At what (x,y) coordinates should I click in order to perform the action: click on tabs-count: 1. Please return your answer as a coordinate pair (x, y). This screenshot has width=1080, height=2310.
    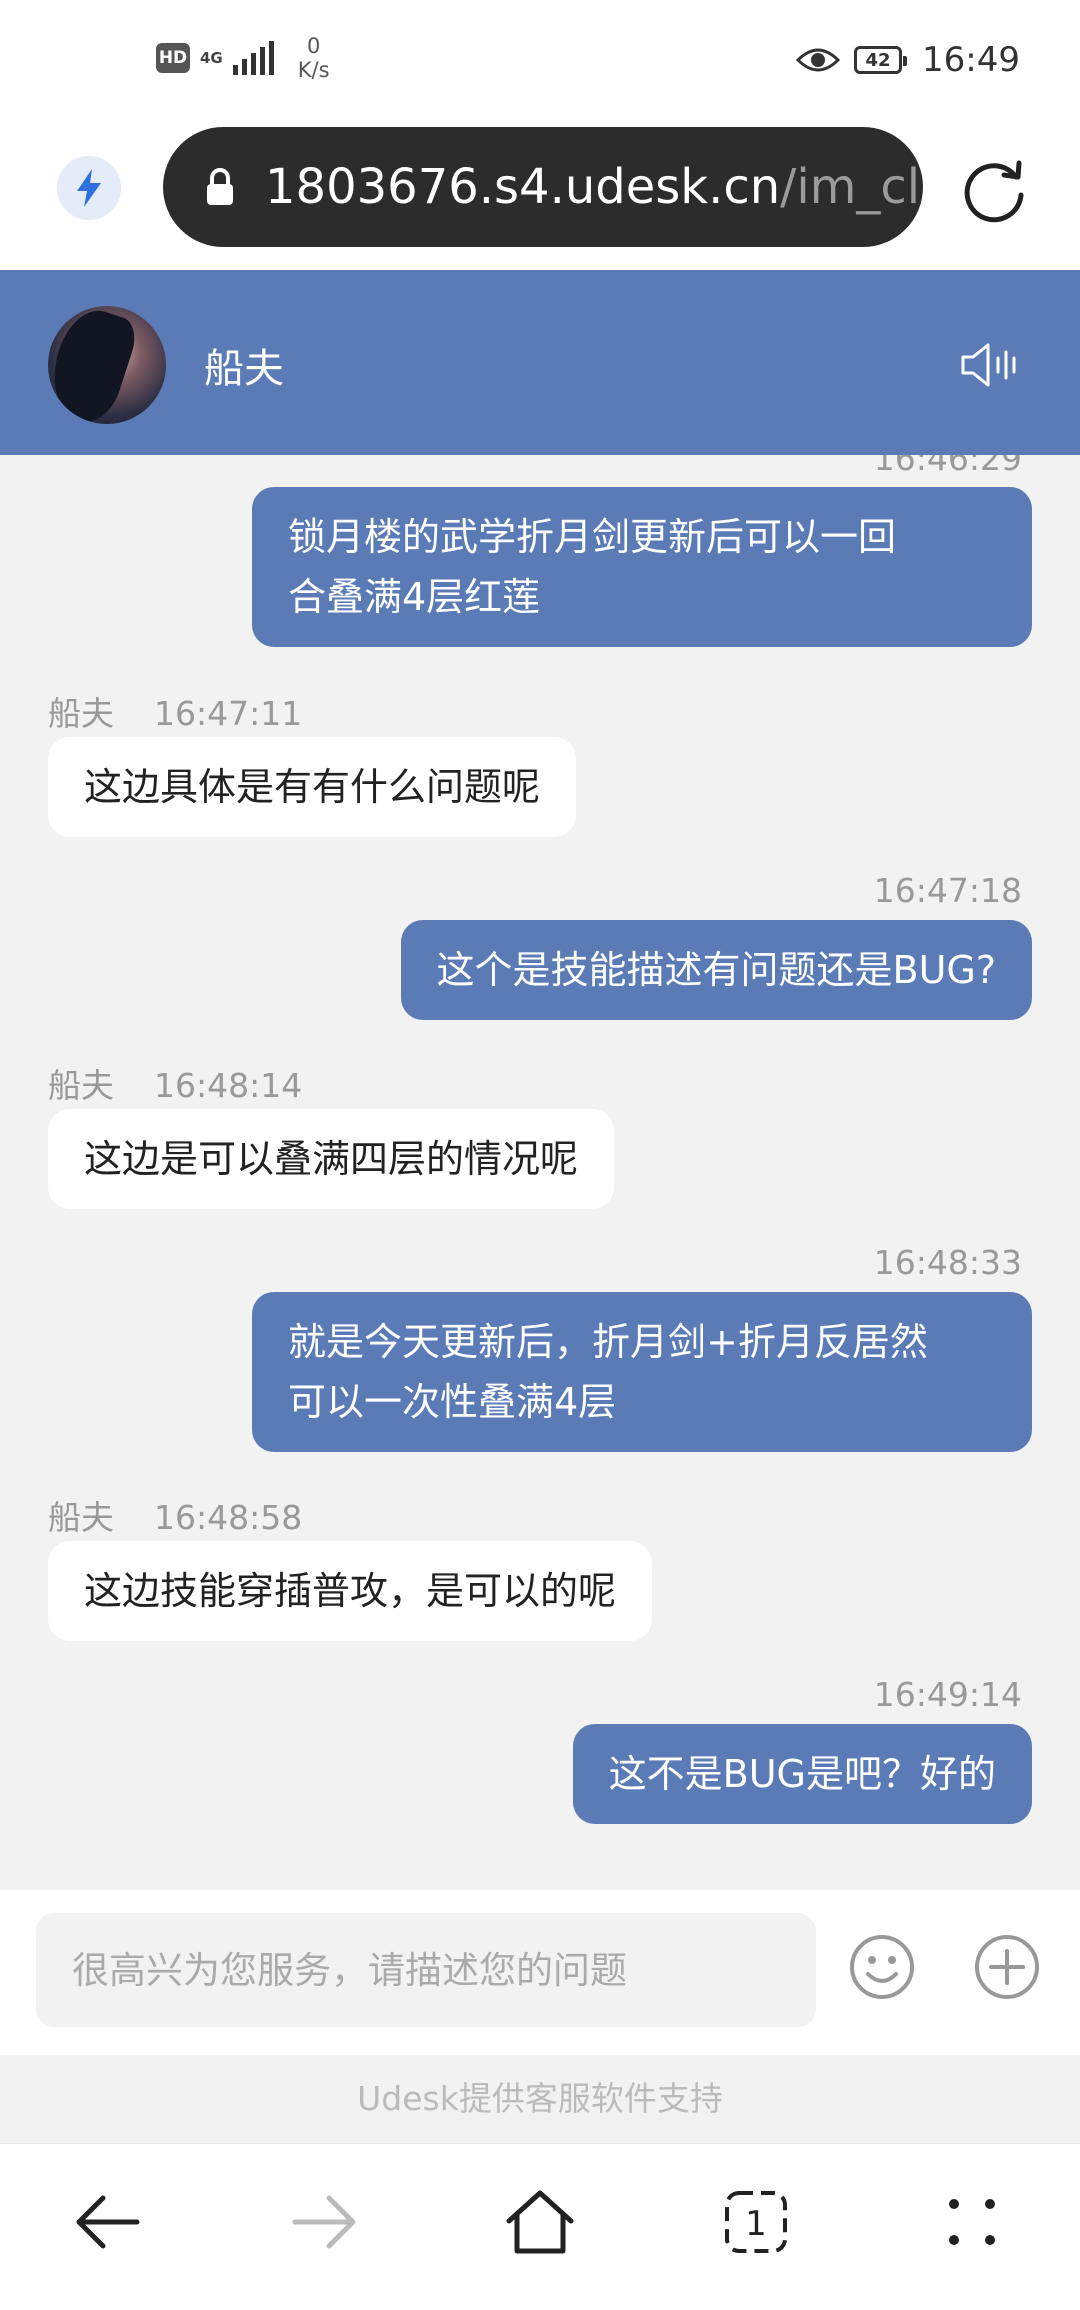
    Looking at the image, I should click on (756, 2224).